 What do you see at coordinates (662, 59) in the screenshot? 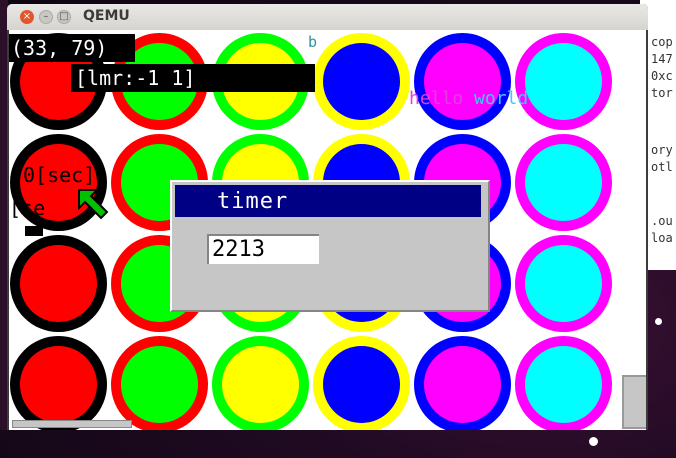
I see `terminal-text: 147` at bounding box center [662, 59].